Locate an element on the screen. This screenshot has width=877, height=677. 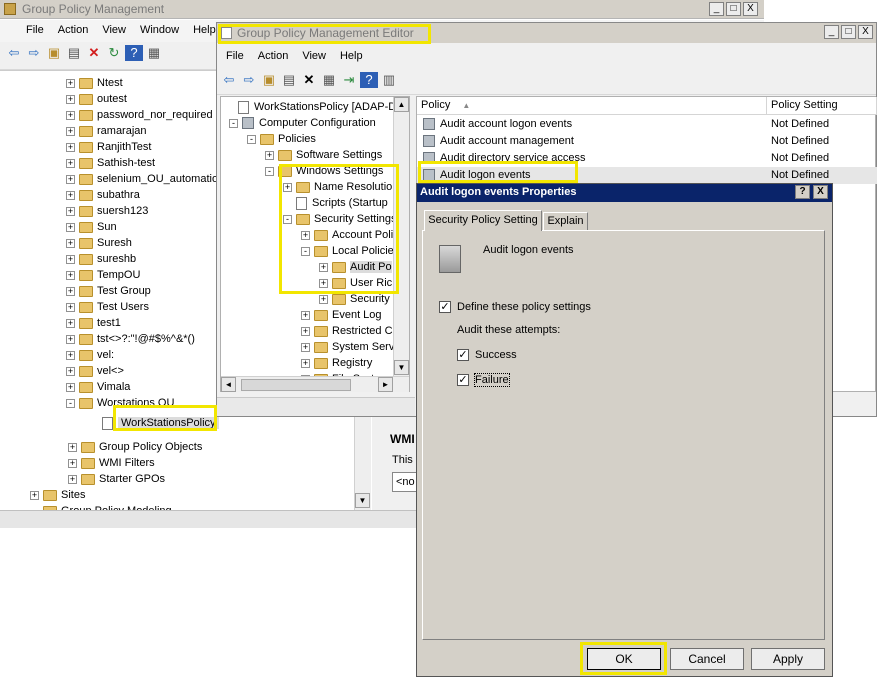
delete-icon: ✕ is located at coordinates (94, 53).